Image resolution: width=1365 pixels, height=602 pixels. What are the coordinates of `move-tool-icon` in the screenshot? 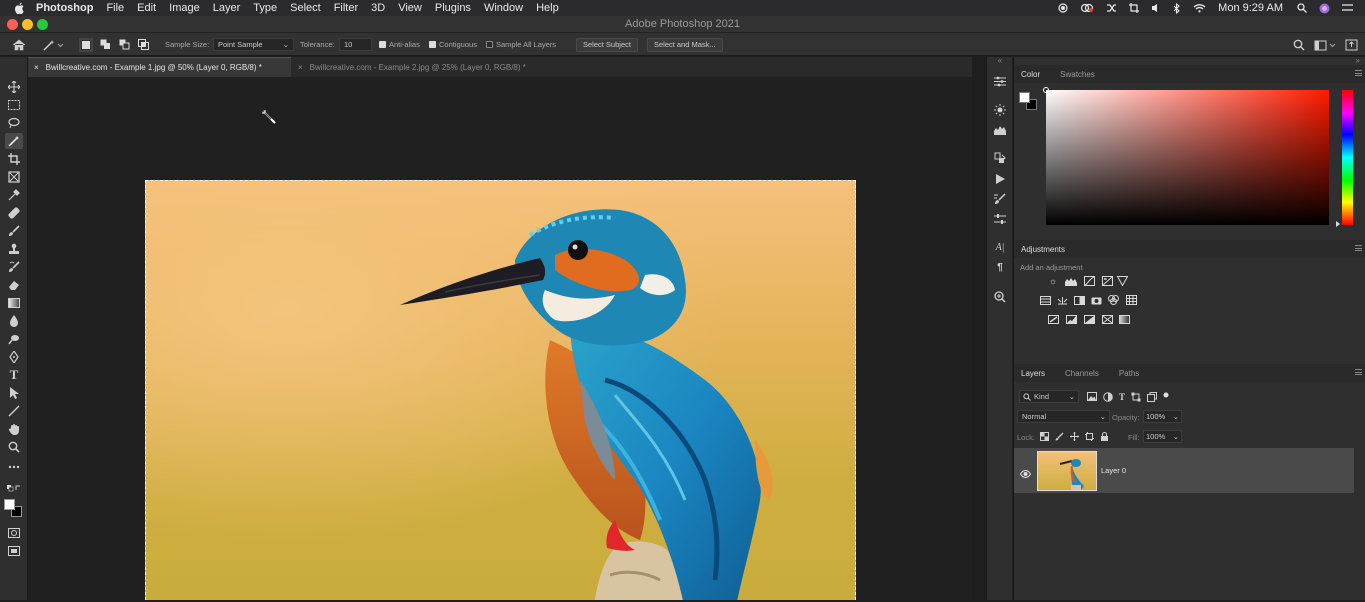 It's located at (14, 87).